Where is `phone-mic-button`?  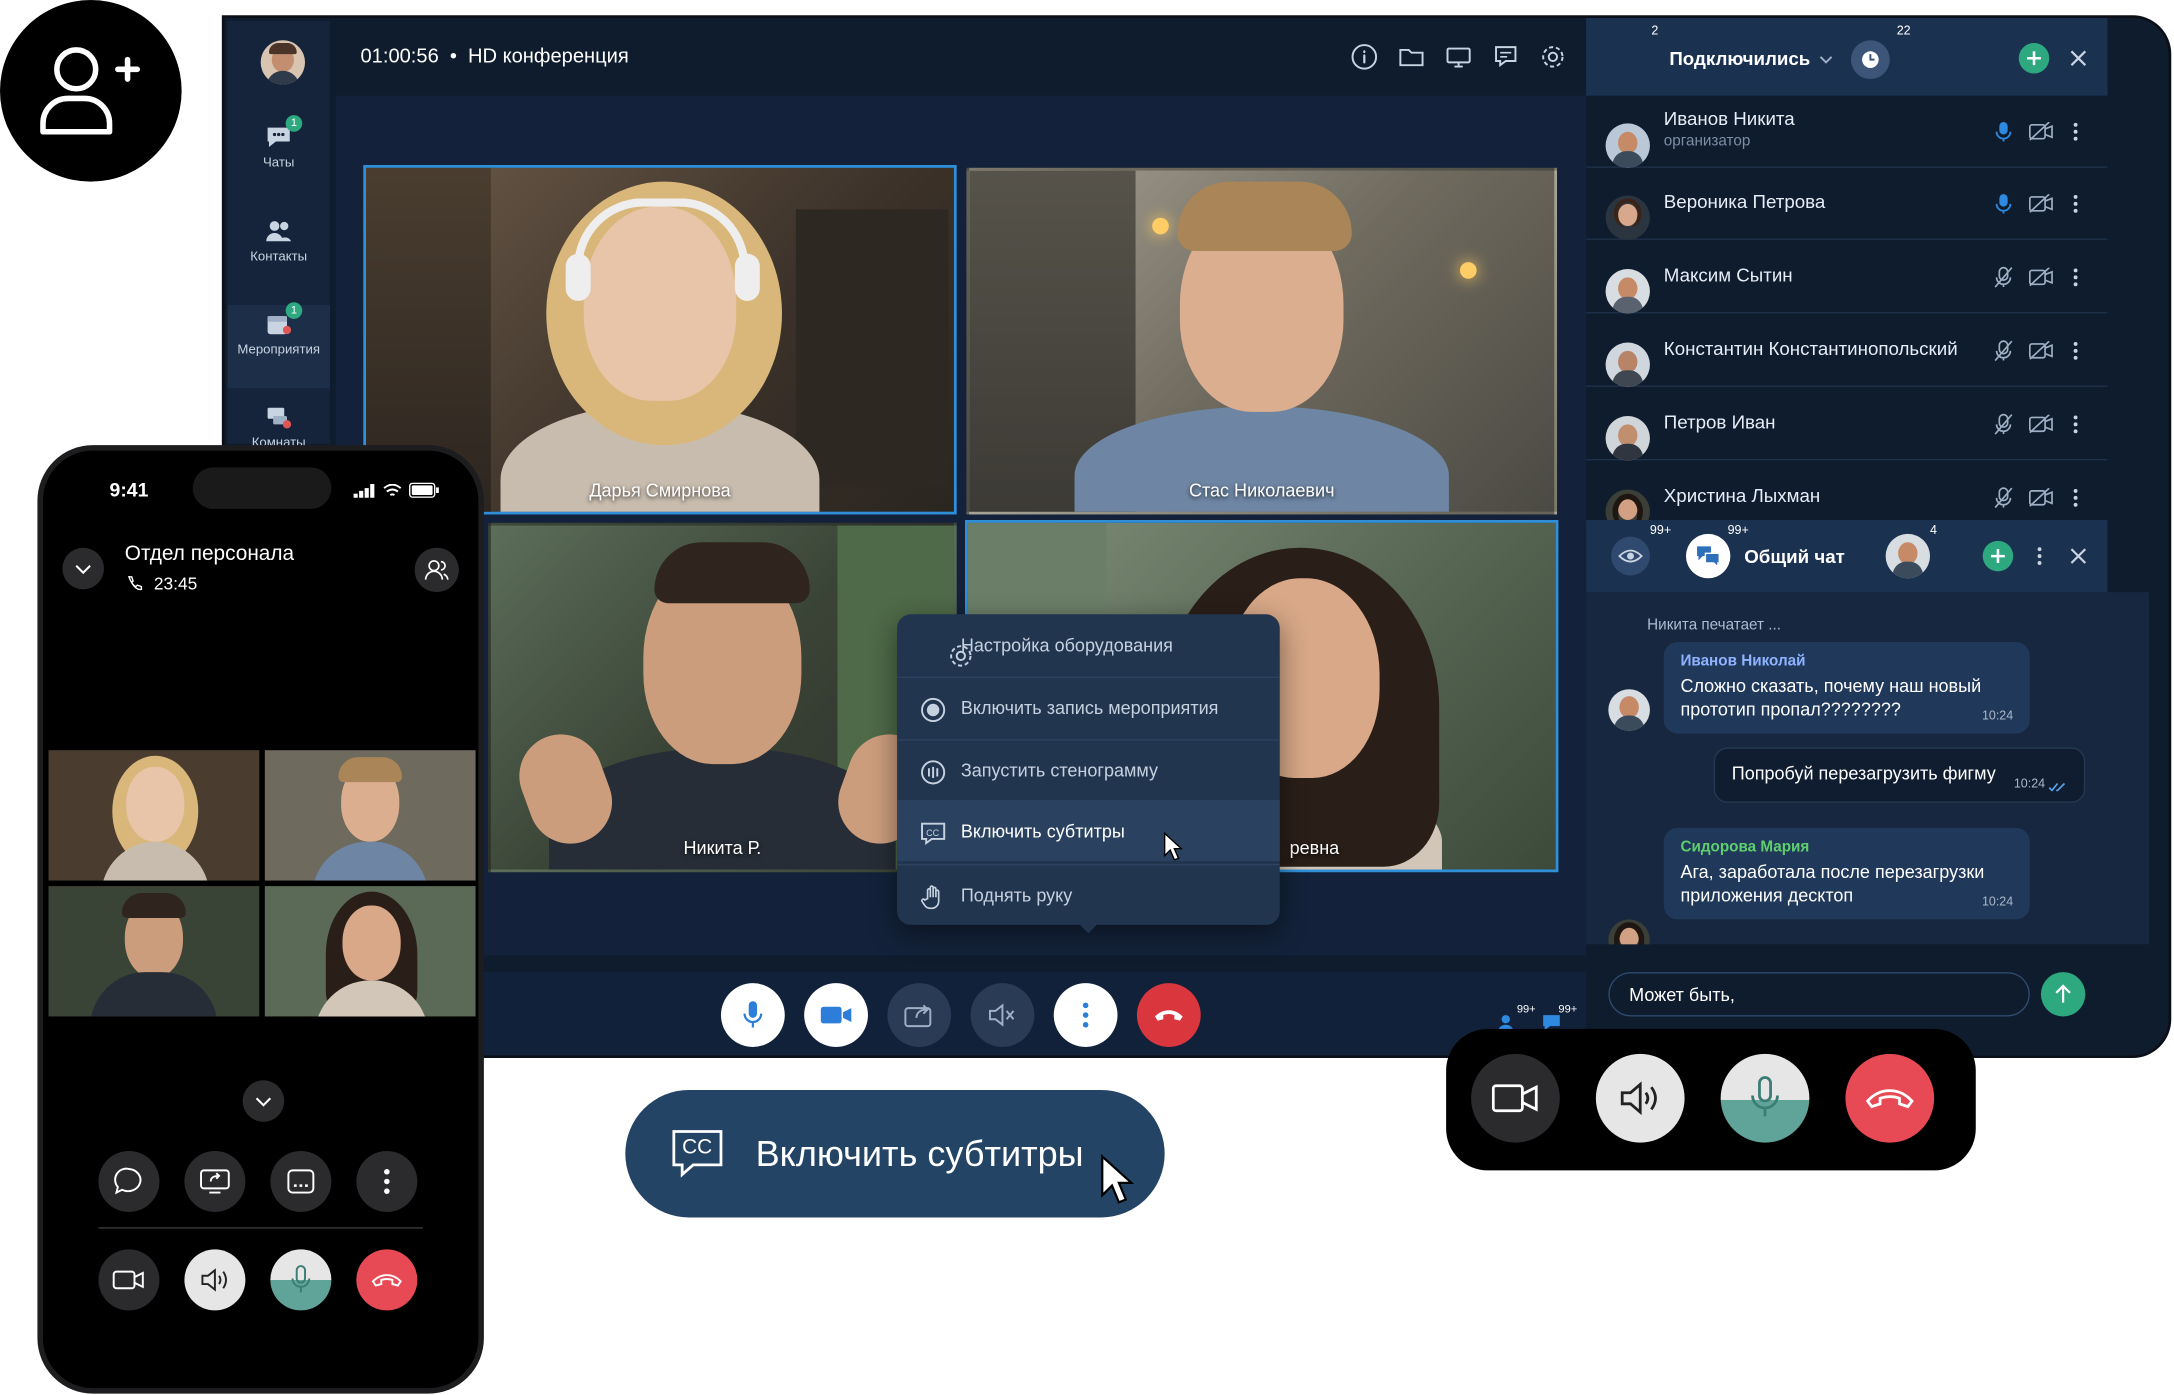 phone-mic-button is located at coordinates (301, 1280).